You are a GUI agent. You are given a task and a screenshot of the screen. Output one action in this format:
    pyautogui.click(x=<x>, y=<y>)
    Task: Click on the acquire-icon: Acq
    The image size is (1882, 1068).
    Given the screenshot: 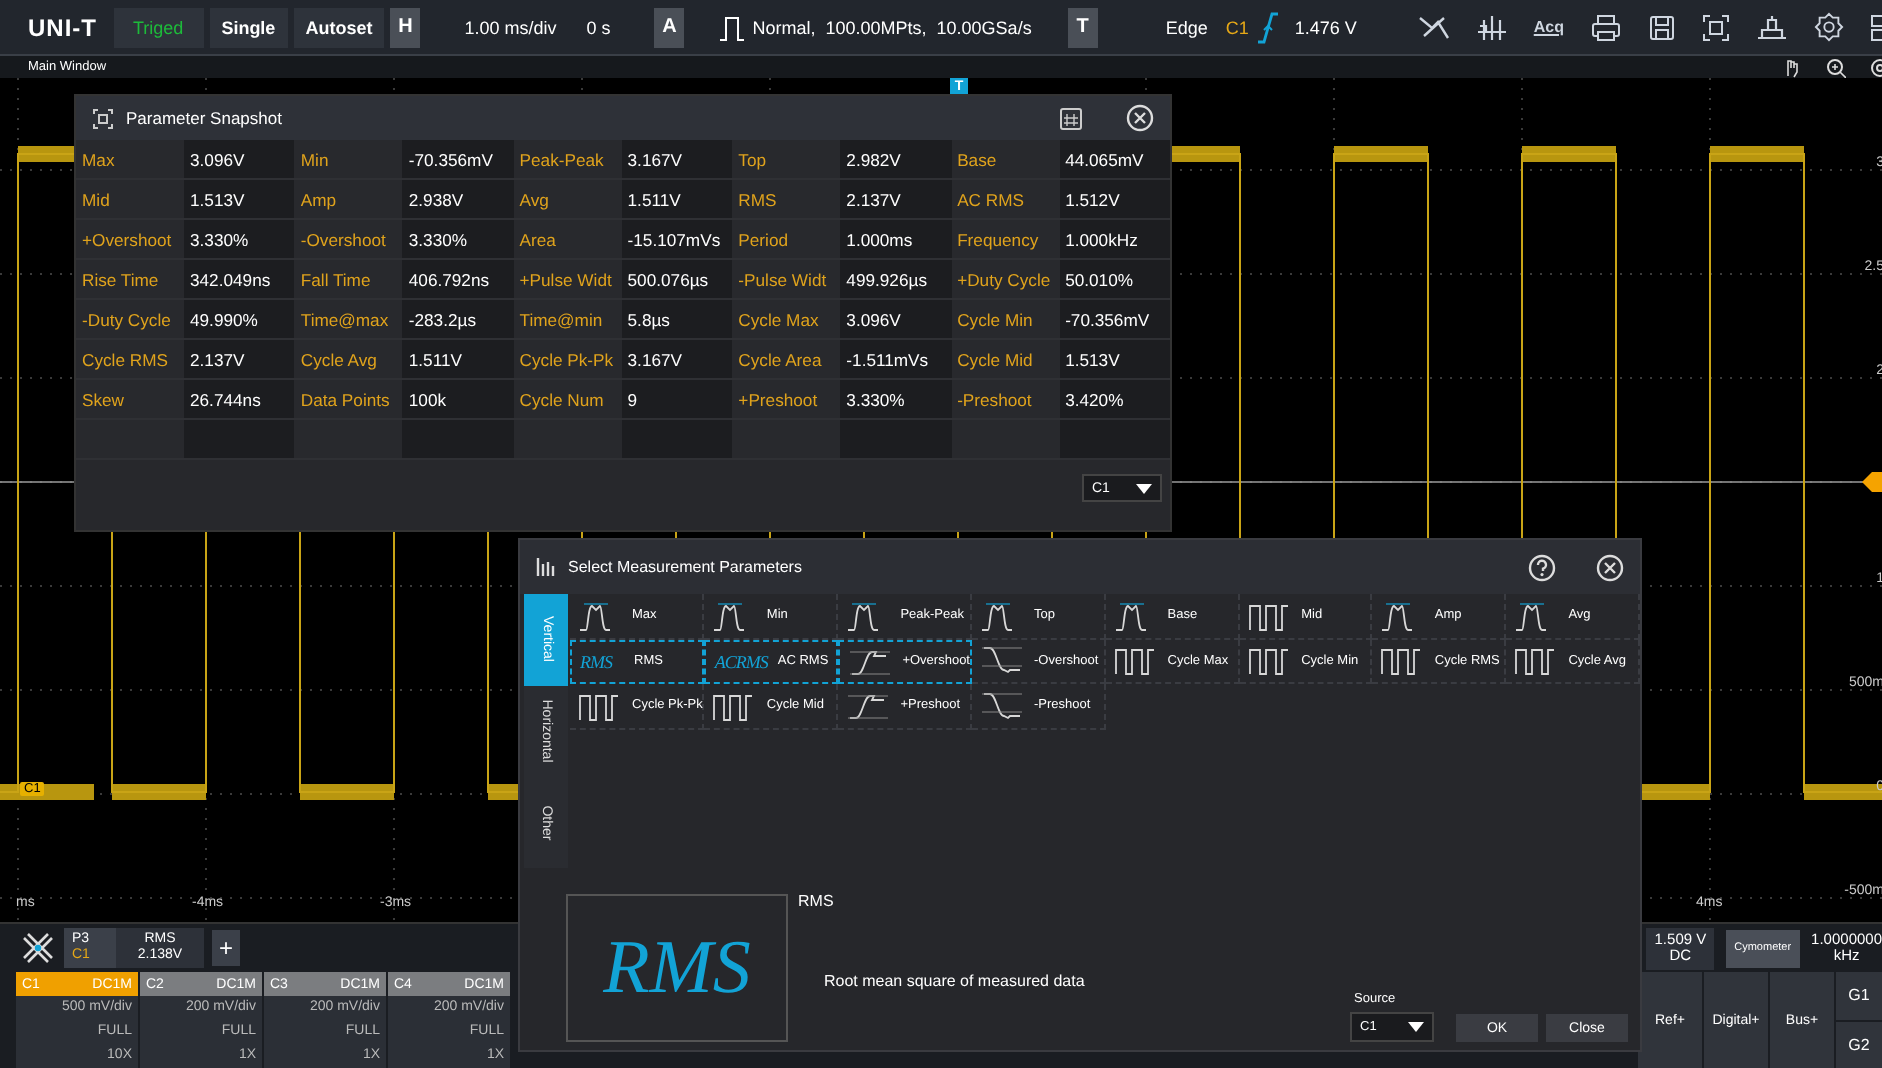 What is the action you would take?
    pyautogui.click(x=1548, y=27)
    